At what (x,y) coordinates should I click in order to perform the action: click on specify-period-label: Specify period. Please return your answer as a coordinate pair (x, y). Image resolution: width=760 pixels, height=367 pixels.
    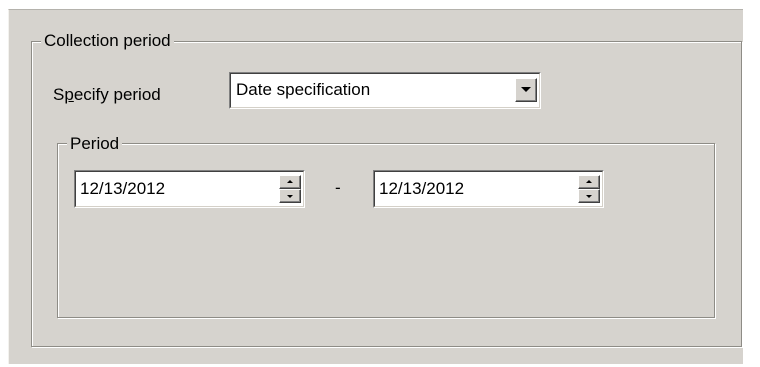
    Looking at the image, I should click on (107, 95).